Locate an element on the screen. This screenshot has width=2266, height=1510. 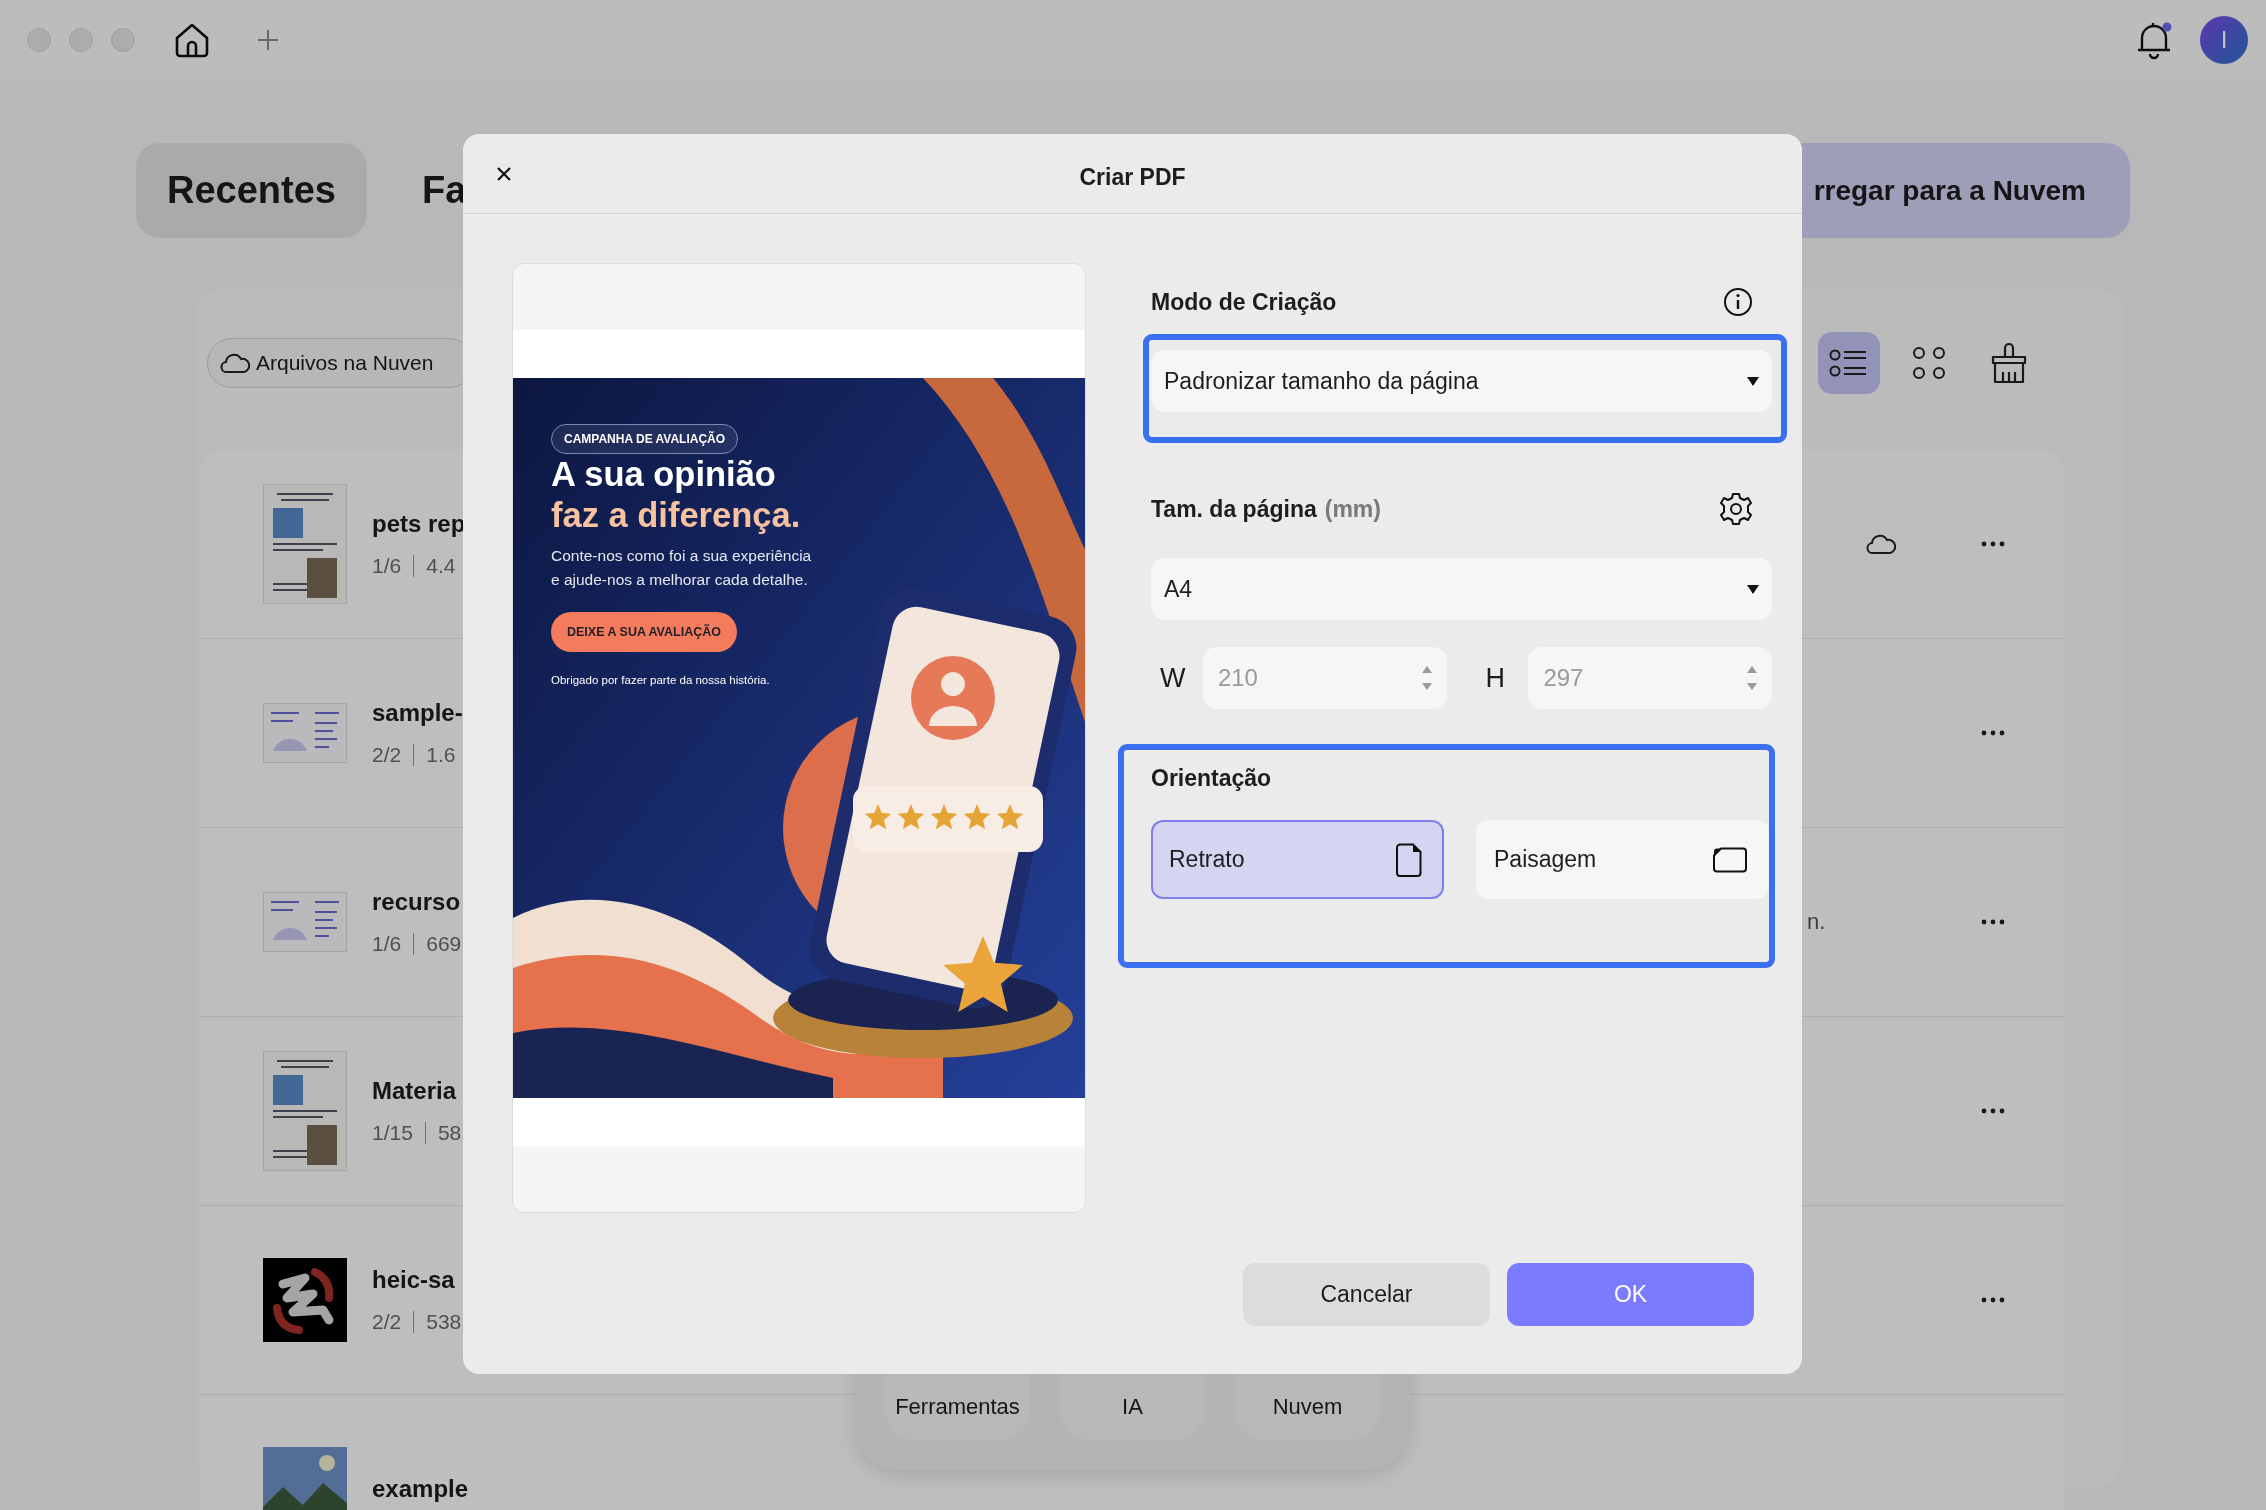
user-avatar: I is located at coordinates (2224, 40).